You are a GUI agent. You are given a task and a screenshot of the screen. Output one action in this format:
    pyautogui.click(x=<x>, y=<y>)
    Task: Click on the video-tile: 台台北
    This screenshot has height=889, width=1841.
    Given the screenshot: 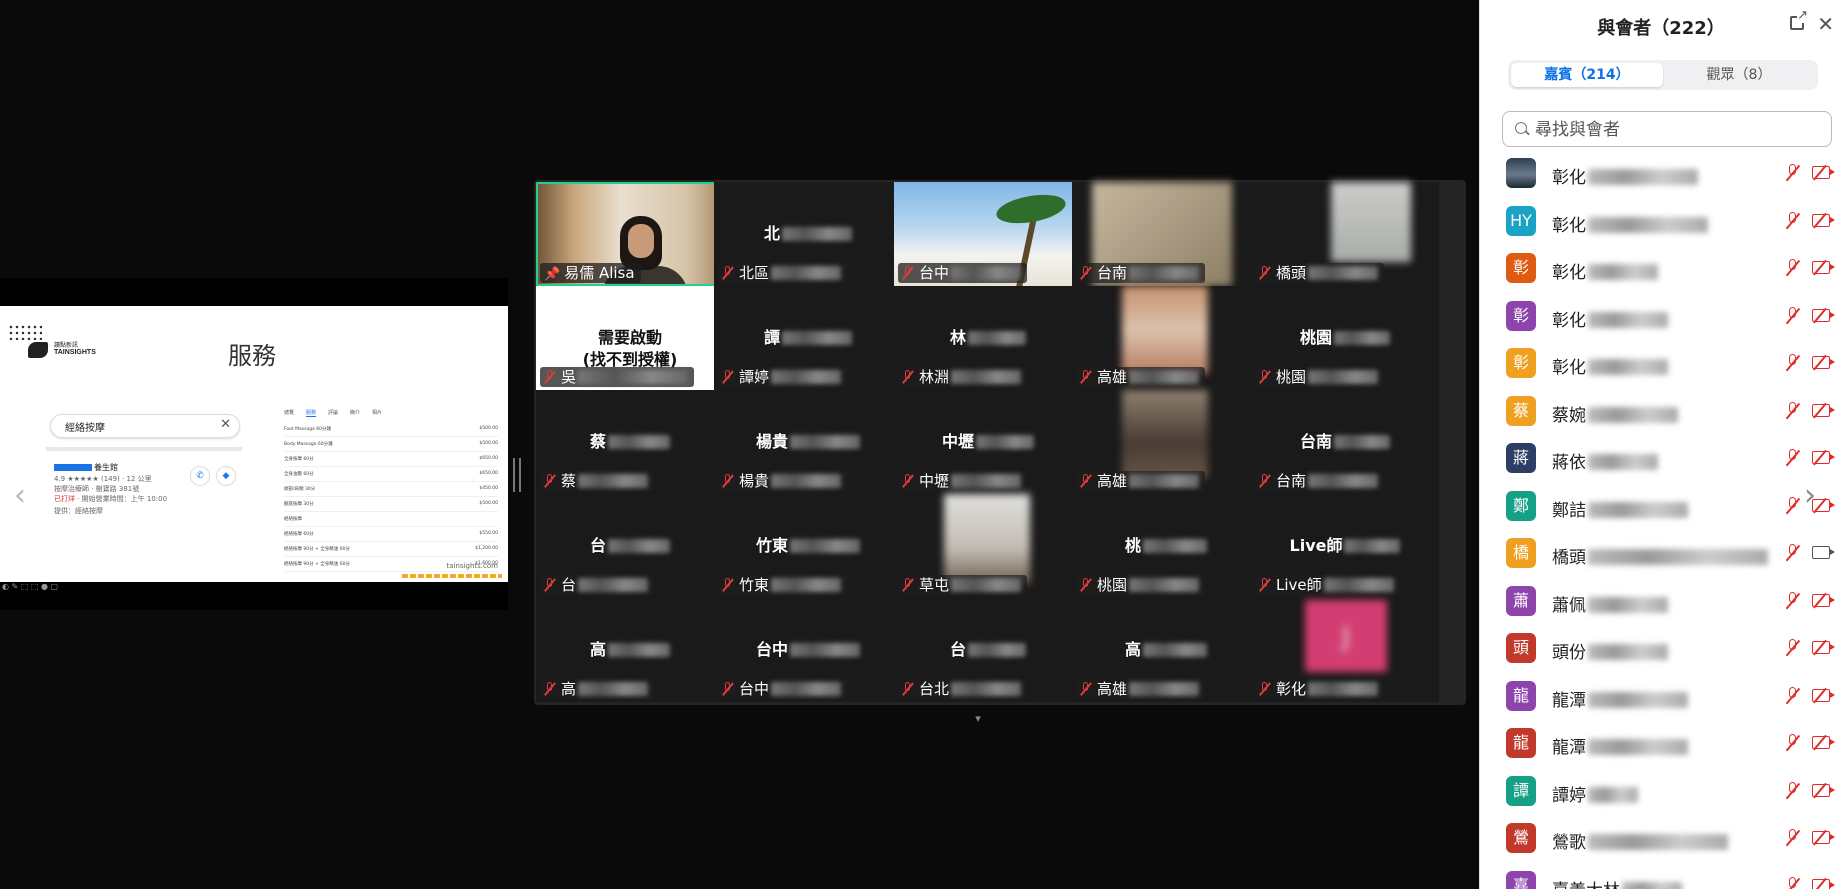 What is the action you would take?
    pyautogui.click(x=988, y=650)
    